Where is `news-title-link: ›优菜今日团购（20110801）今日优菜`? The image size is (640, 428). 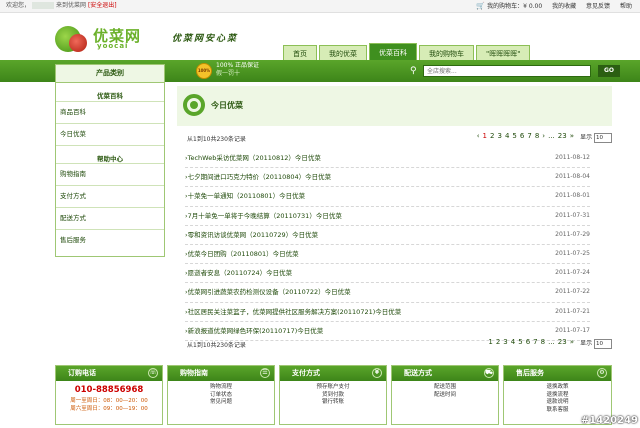
news-title-link: ›优菜今日团购（20110801）今日优菜 is located at coordinates (242, 254).